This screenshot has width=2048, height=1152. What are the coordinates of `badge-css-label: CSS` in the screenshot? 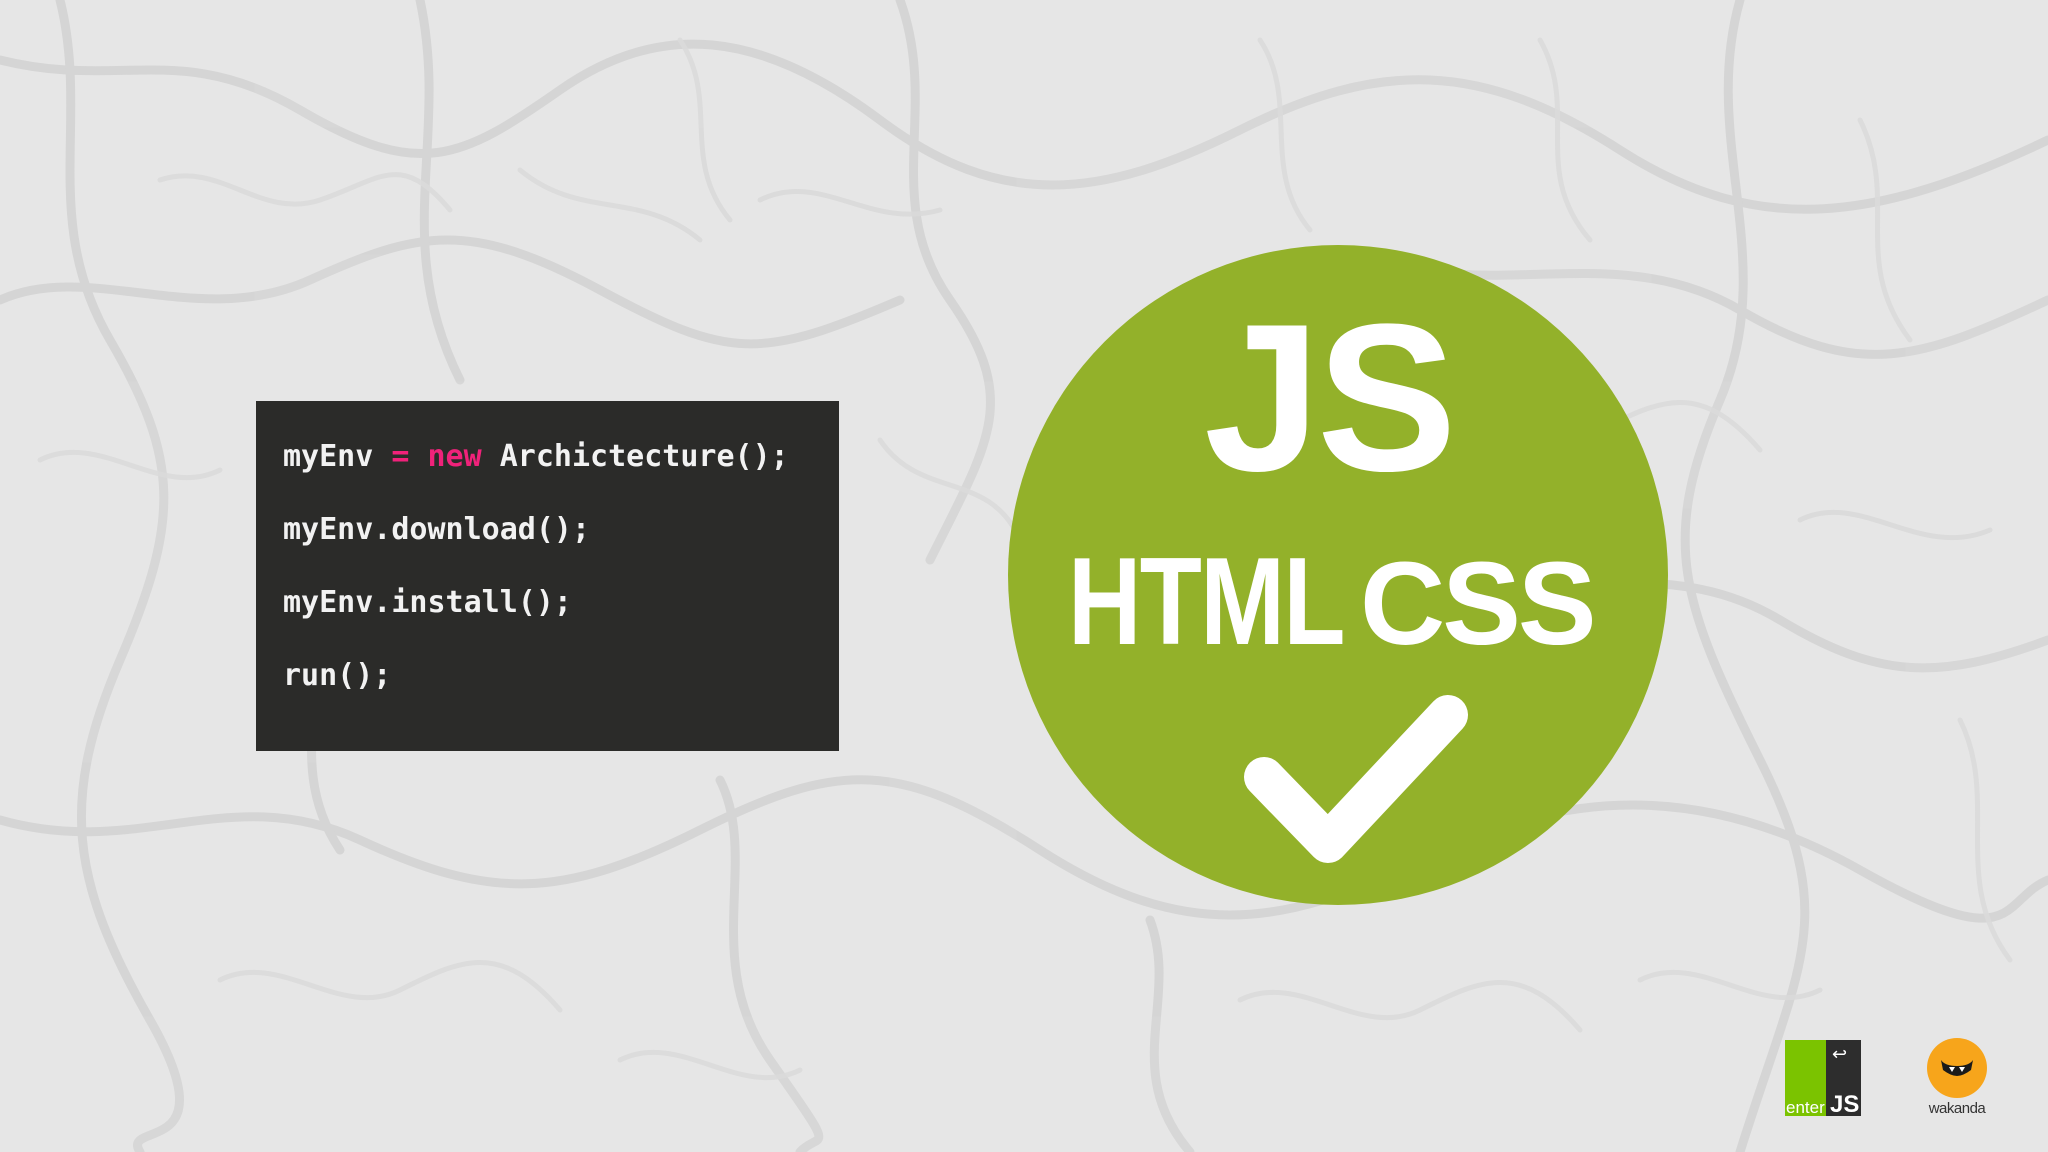 It's located at (1478, 604).